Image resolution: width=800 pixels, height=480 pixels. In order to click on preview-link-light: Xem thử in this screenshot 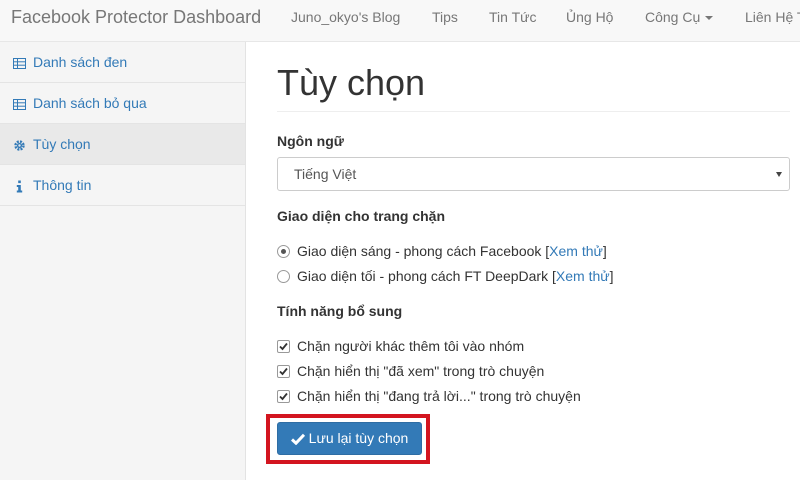, I will do `click(576, 251)`.